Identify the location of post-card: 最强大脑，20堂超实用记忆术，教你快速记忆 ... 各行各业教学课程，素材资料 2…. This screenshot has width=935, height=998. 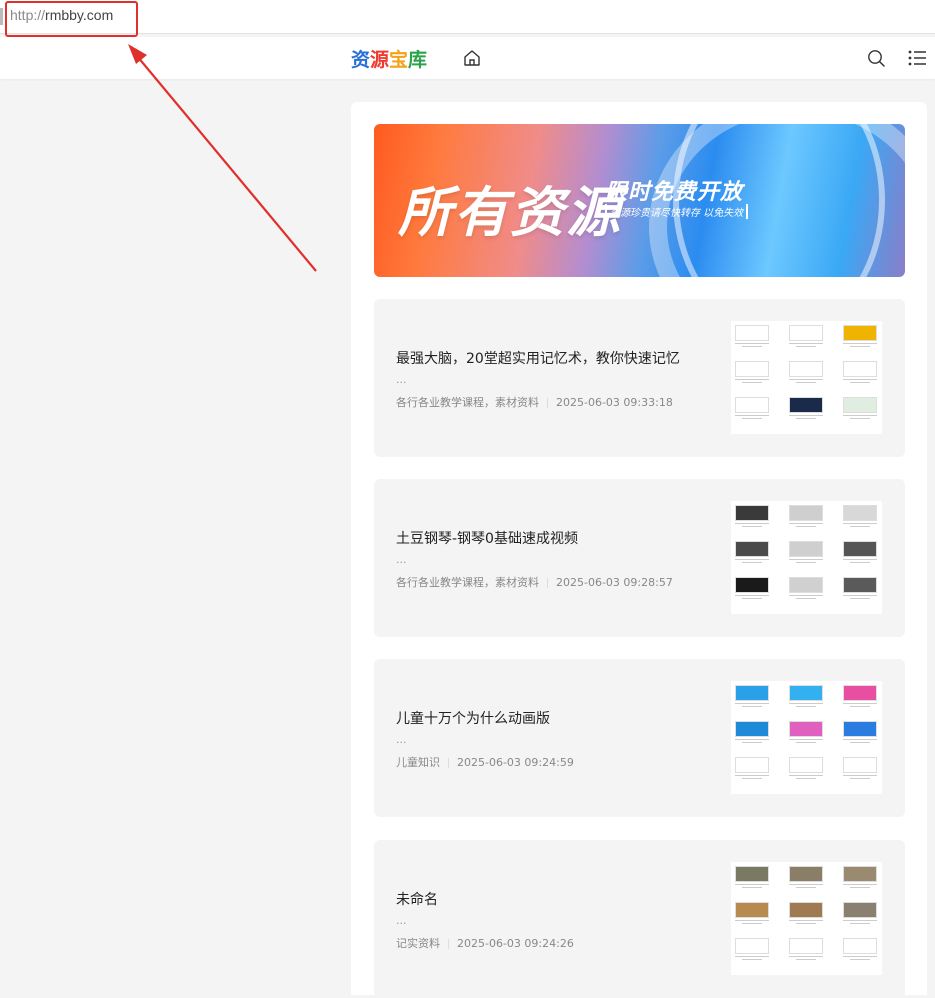
(639, 378).